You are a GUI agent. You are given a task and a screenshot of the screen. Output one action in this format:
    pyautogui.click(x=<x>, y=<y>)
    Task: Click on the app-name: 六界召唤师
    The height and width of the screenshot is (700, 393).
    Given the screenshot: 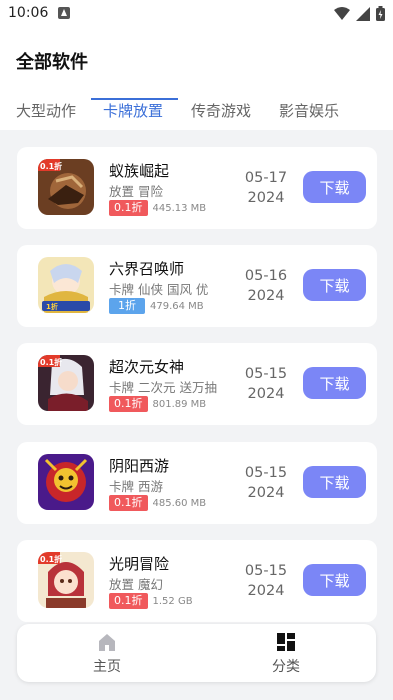 What is the action you would take?
    pyautogui.click(x=147, y=269)
    